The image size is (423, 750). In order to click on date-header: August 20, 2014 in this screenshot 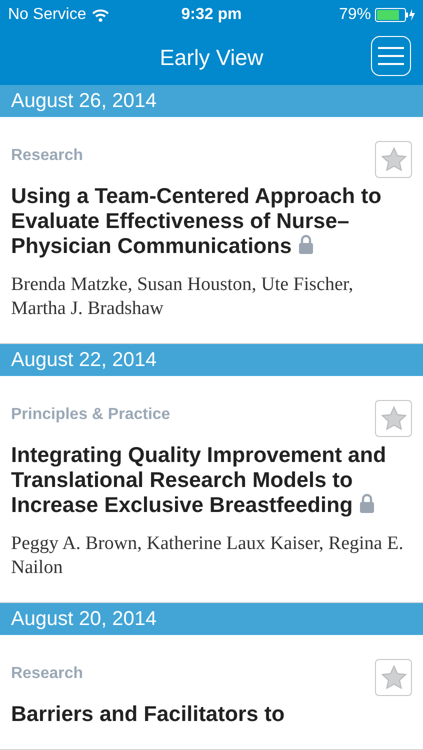, I will do `click(211, 619)`.